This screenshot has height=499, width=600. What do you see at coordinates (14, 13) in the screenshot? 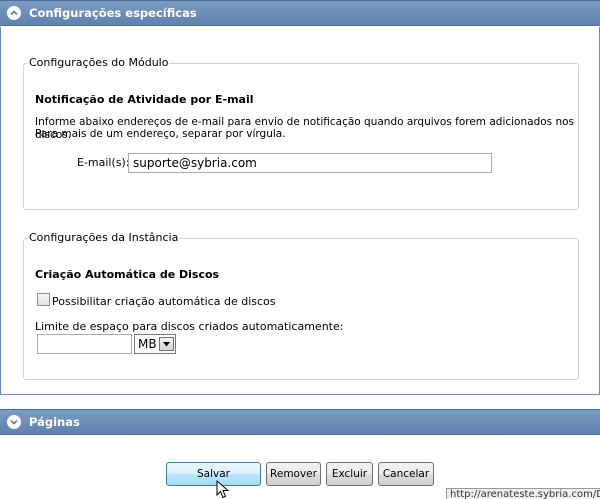
I see `collapse-up-icon` at bounding box center [14, 13].